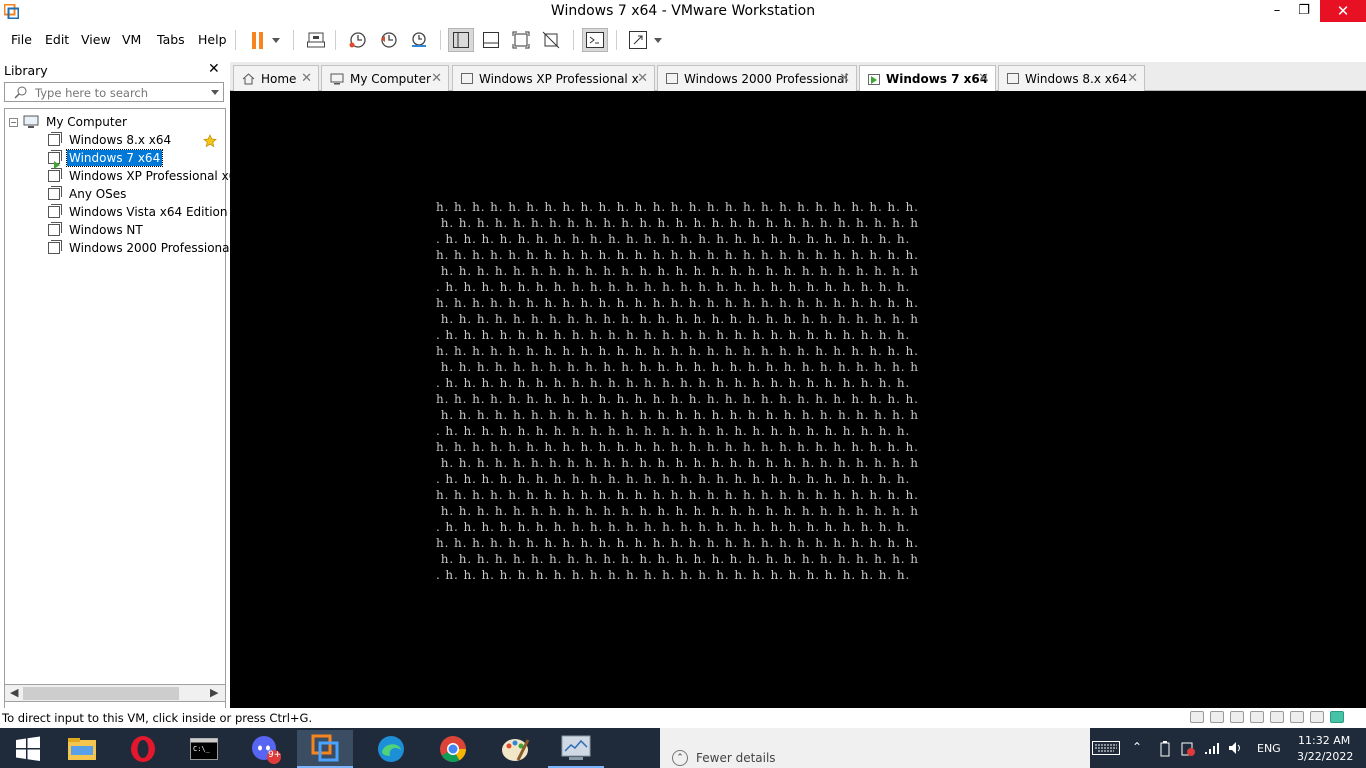 The image size is (1366, 768). What do you see at coordinates (1137, 747) in the screenshot?
I see `show-hidden-icons-icon: ⌃` at bounding box center [1137, 747].